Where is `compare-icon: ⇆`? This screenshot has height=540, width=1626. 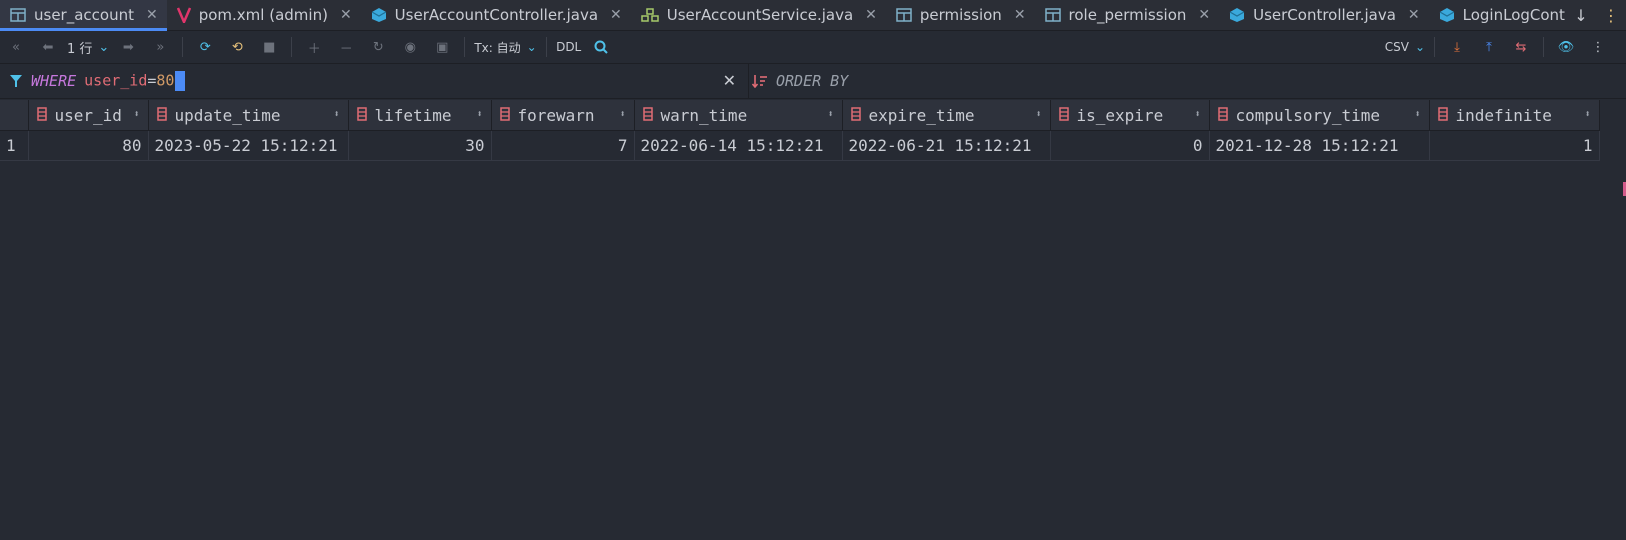 compare-icon: ⇆ is located at coordinates (1521, 47).